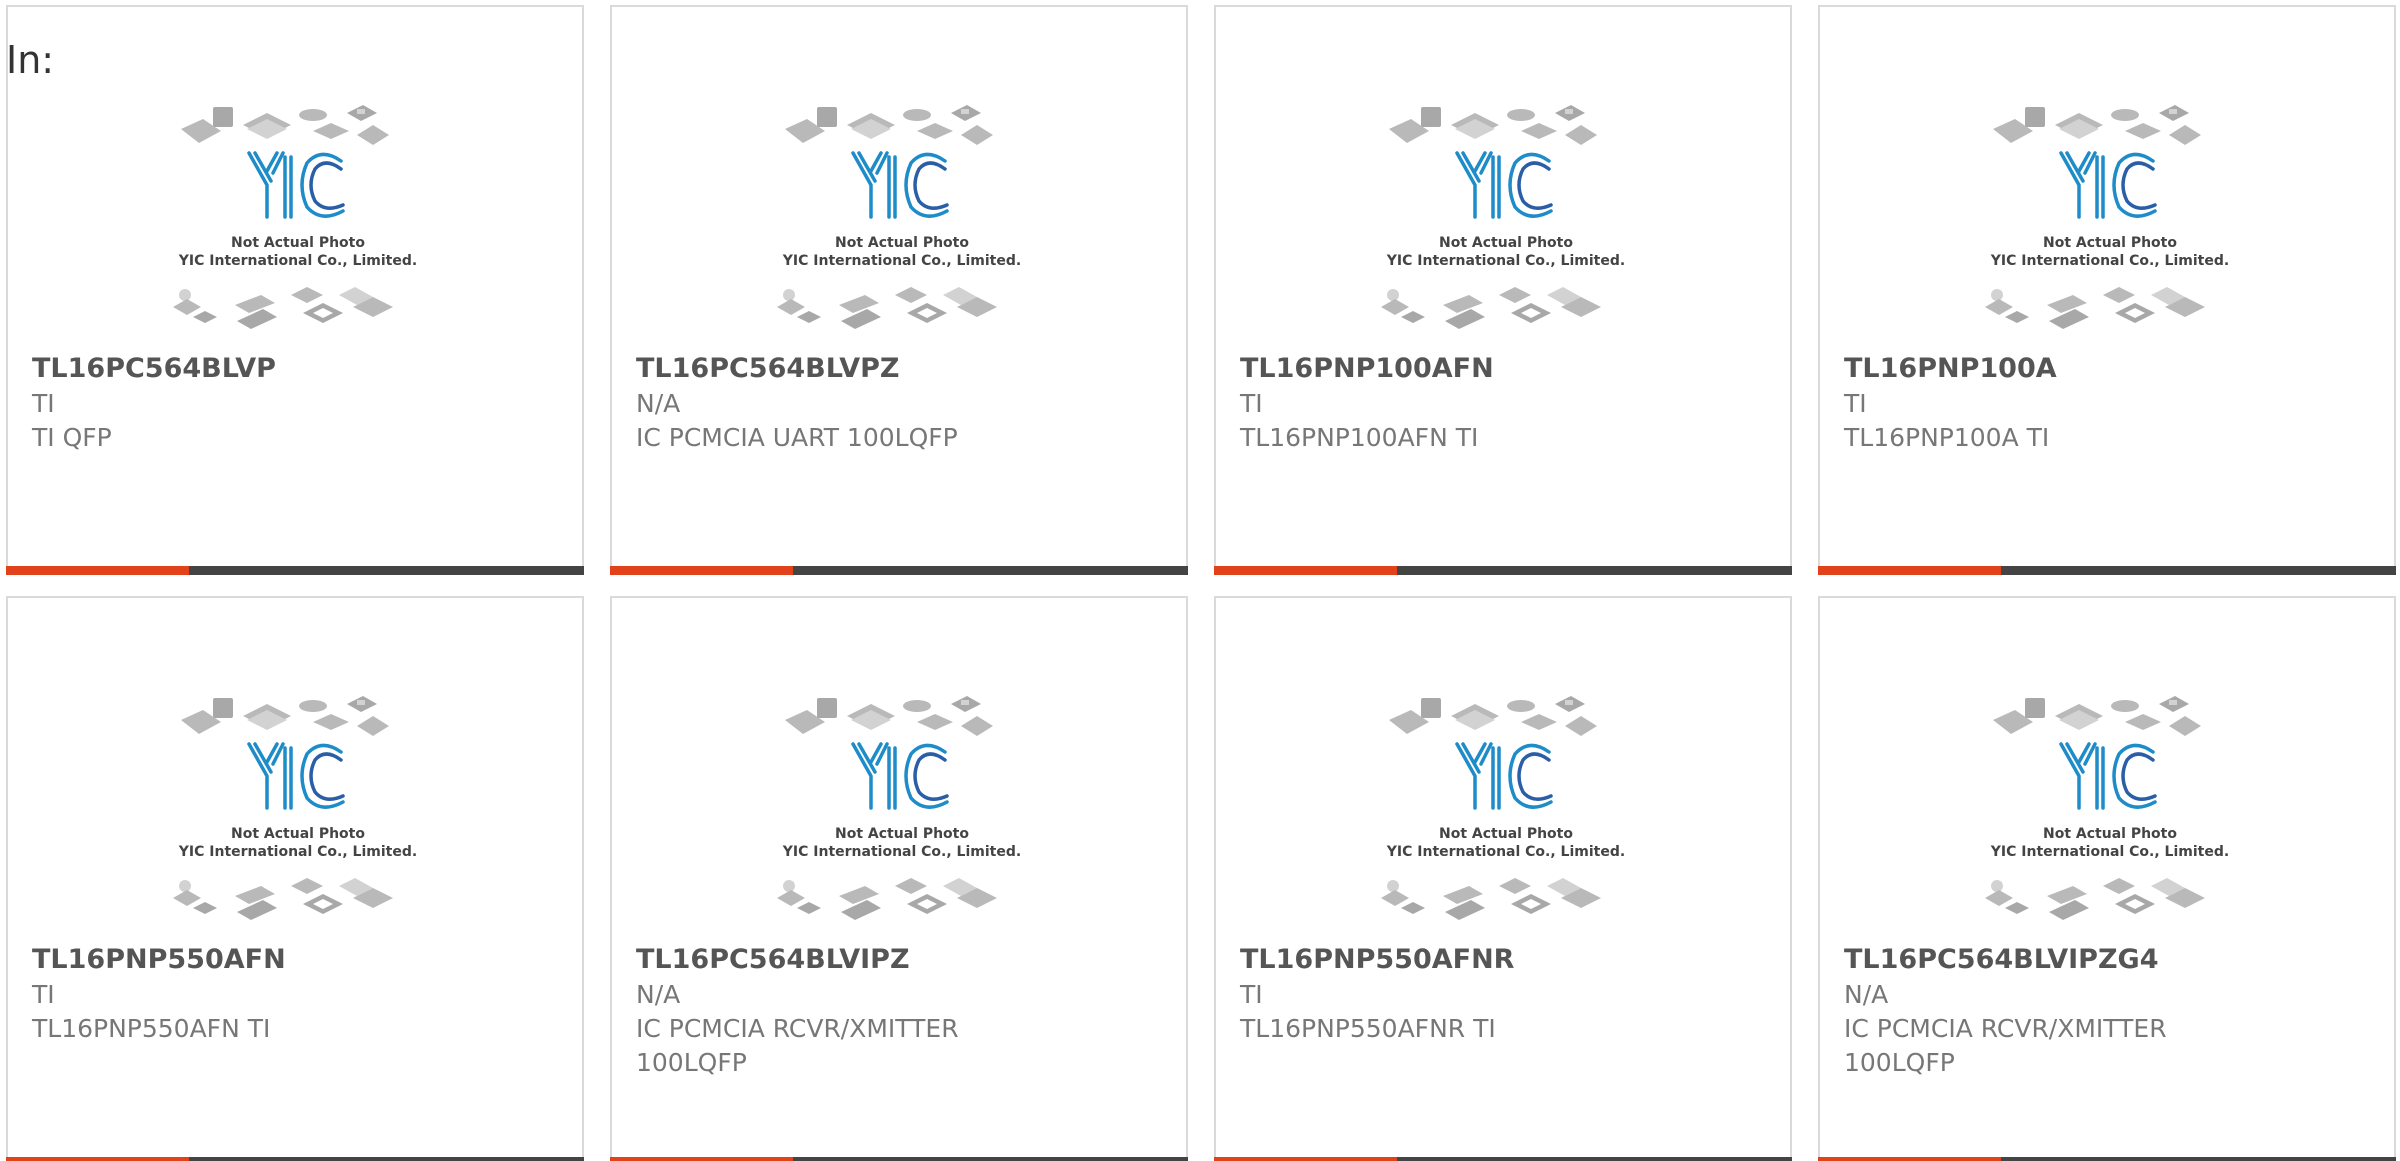  I want to click on product-part-number: TL16PC564BLVIPZG4, so click(2001, 960).